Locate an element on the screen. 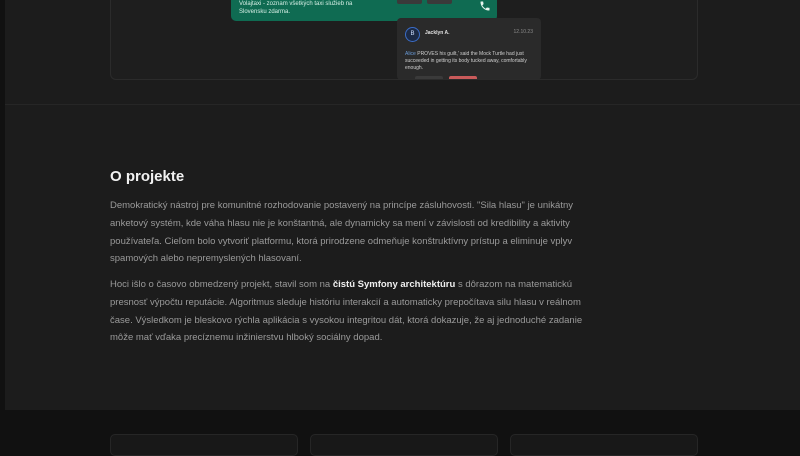  avatar: B is located at coordinates (412, 34).